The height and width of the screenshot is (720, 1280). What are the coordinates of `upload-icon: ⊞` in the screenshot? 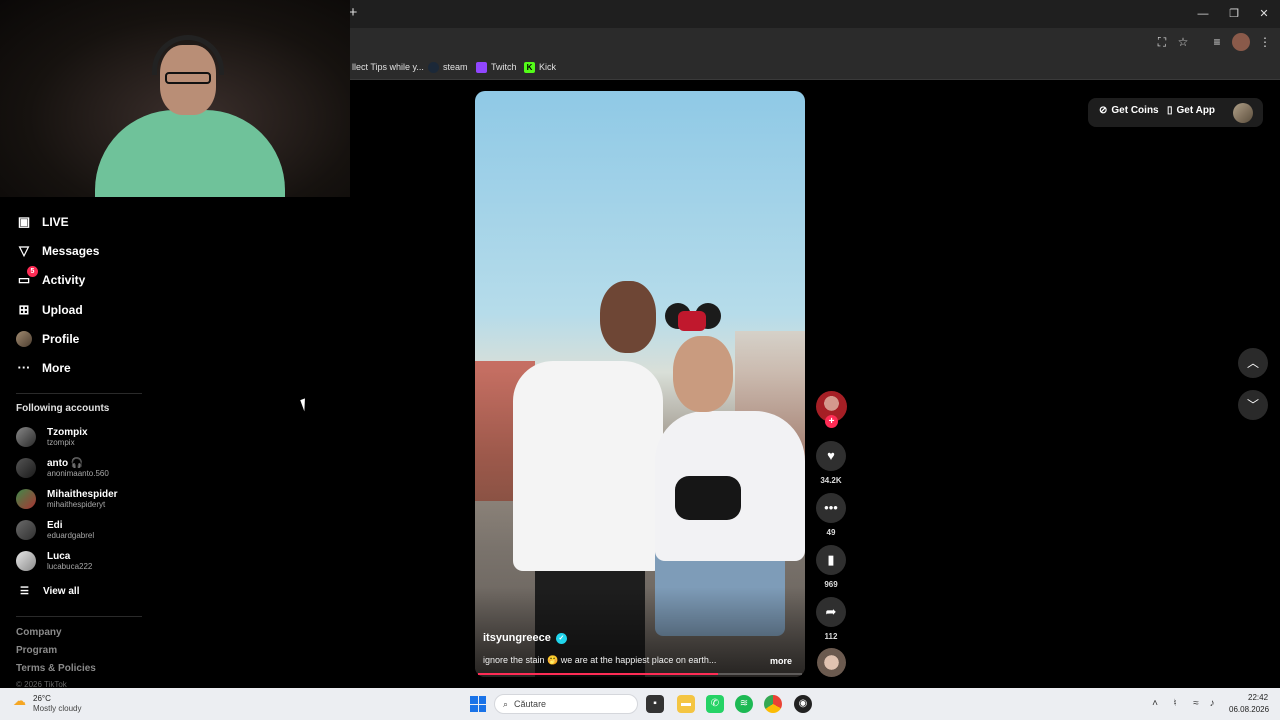 It's located at (24, 309).